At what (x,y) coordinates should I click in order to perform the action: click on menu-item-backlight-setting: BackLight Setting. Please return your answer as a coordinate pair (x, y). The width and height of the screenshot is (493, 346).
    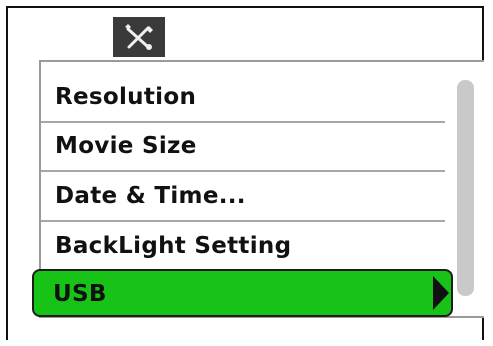
    Looking at the image, I should click on (243, 248).